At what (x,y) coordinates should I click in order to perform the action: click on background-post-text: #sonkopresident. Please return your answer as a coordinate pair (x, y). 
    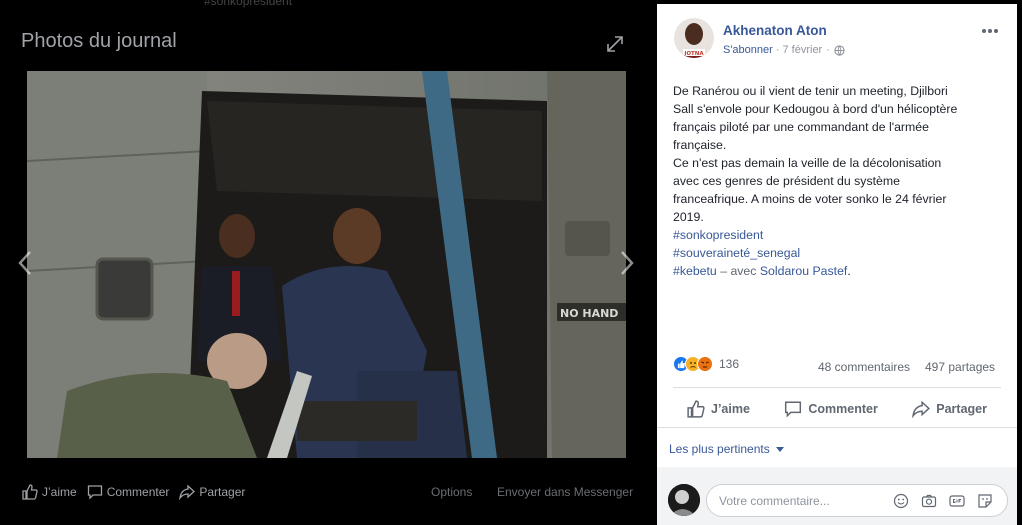
    Looking at the image, I should click on (248, 4).